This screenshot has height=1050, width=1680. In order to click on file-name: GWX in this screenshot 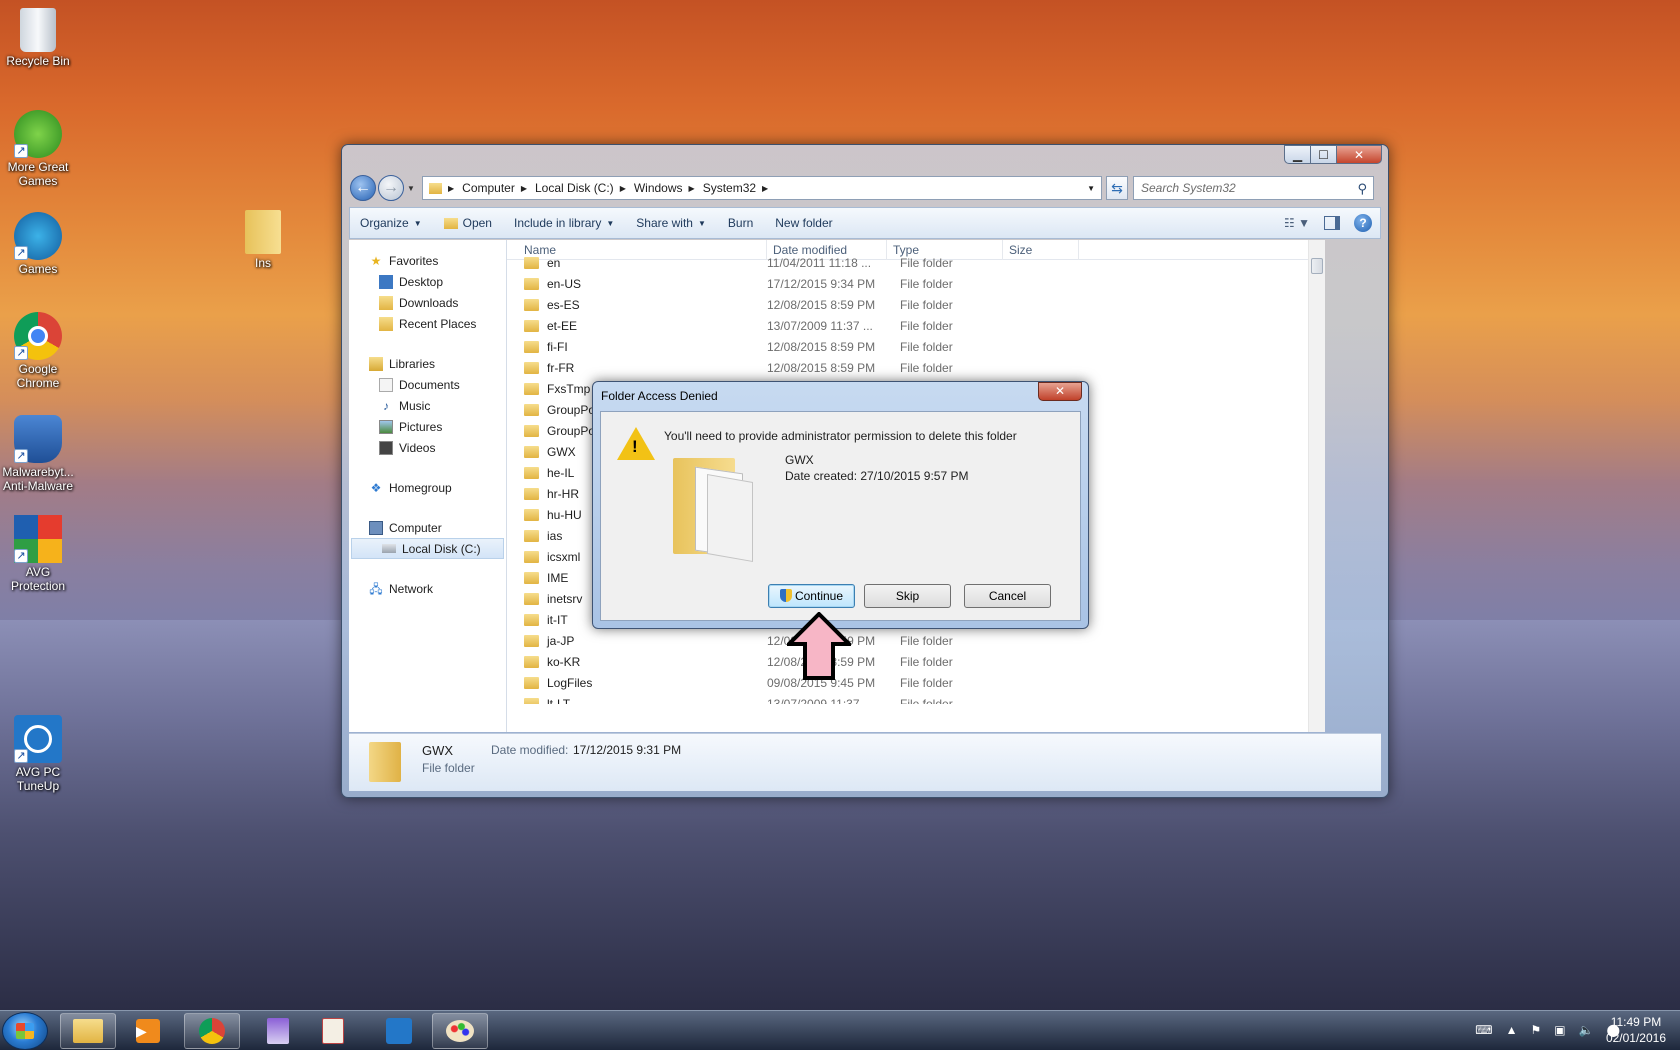, I will do `click(561, 451)`.